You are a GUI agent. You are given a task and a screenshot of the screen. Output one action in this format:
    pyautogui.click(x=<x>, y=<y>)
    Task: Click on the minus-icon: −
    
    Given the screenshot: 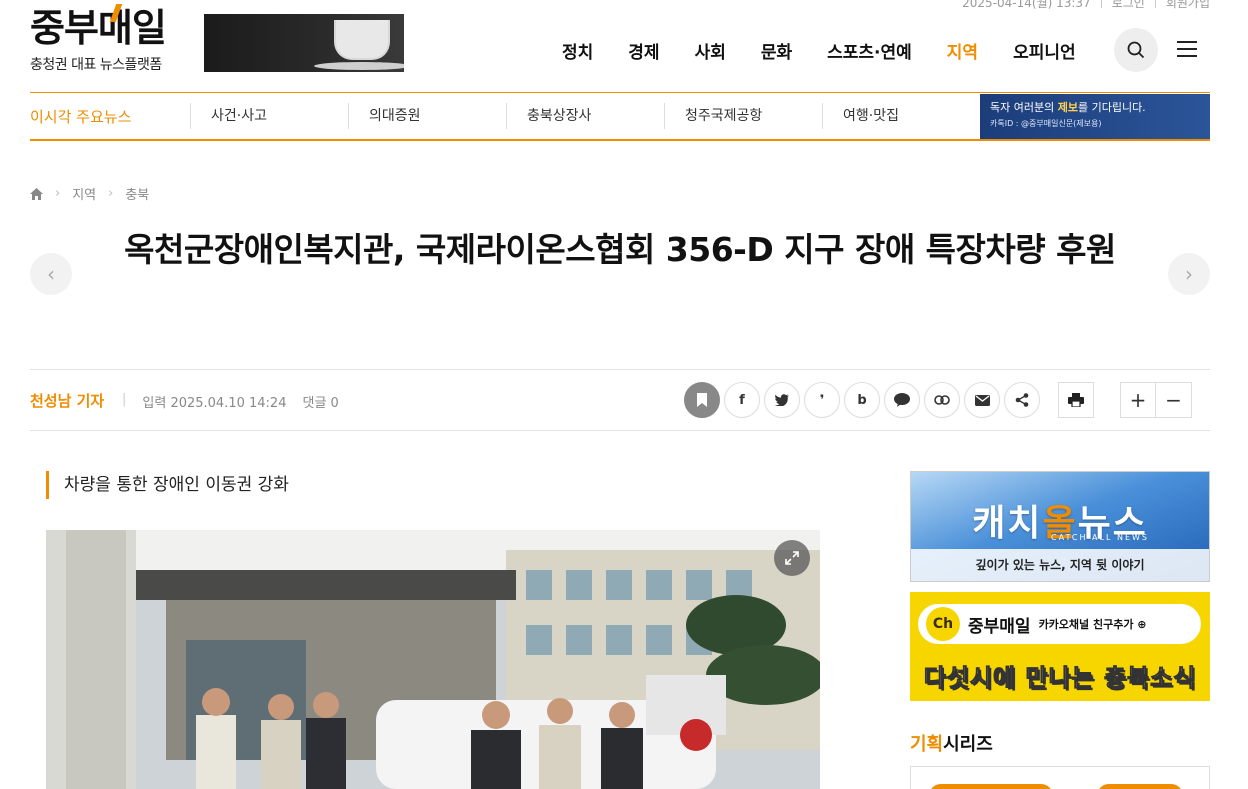 What is the action you would take?
    pyautogui.click(x=1173, y=400)
    